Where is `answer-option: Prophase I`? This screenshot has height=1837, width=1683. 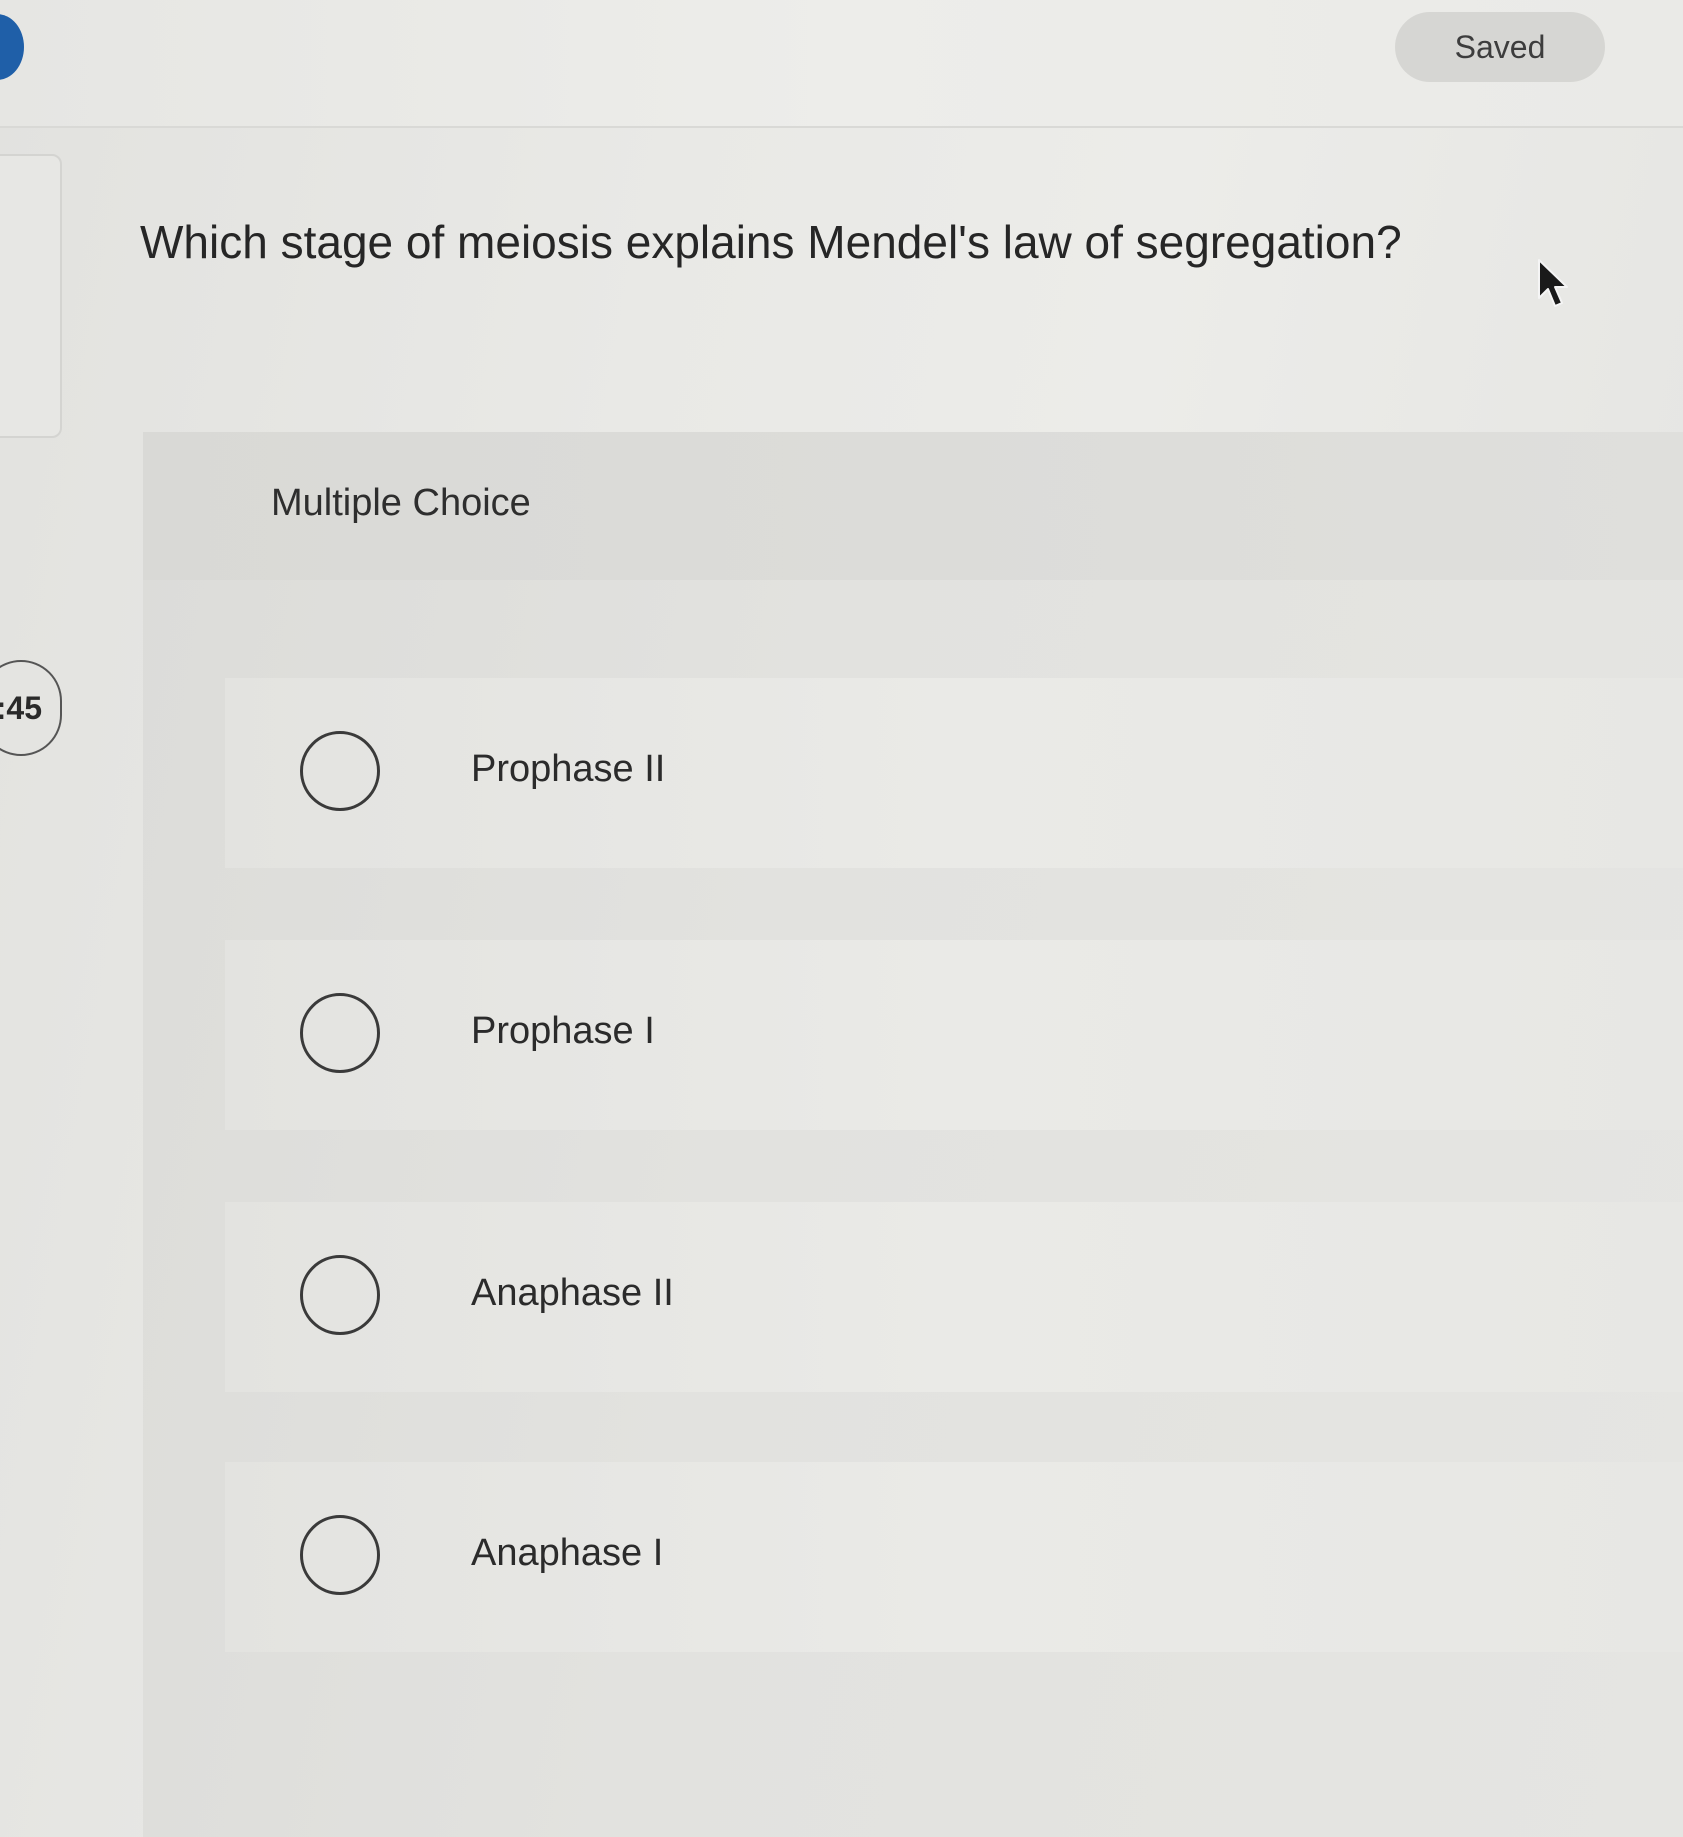 answer-option: Prophase I is located at coordinates (954, 1035).